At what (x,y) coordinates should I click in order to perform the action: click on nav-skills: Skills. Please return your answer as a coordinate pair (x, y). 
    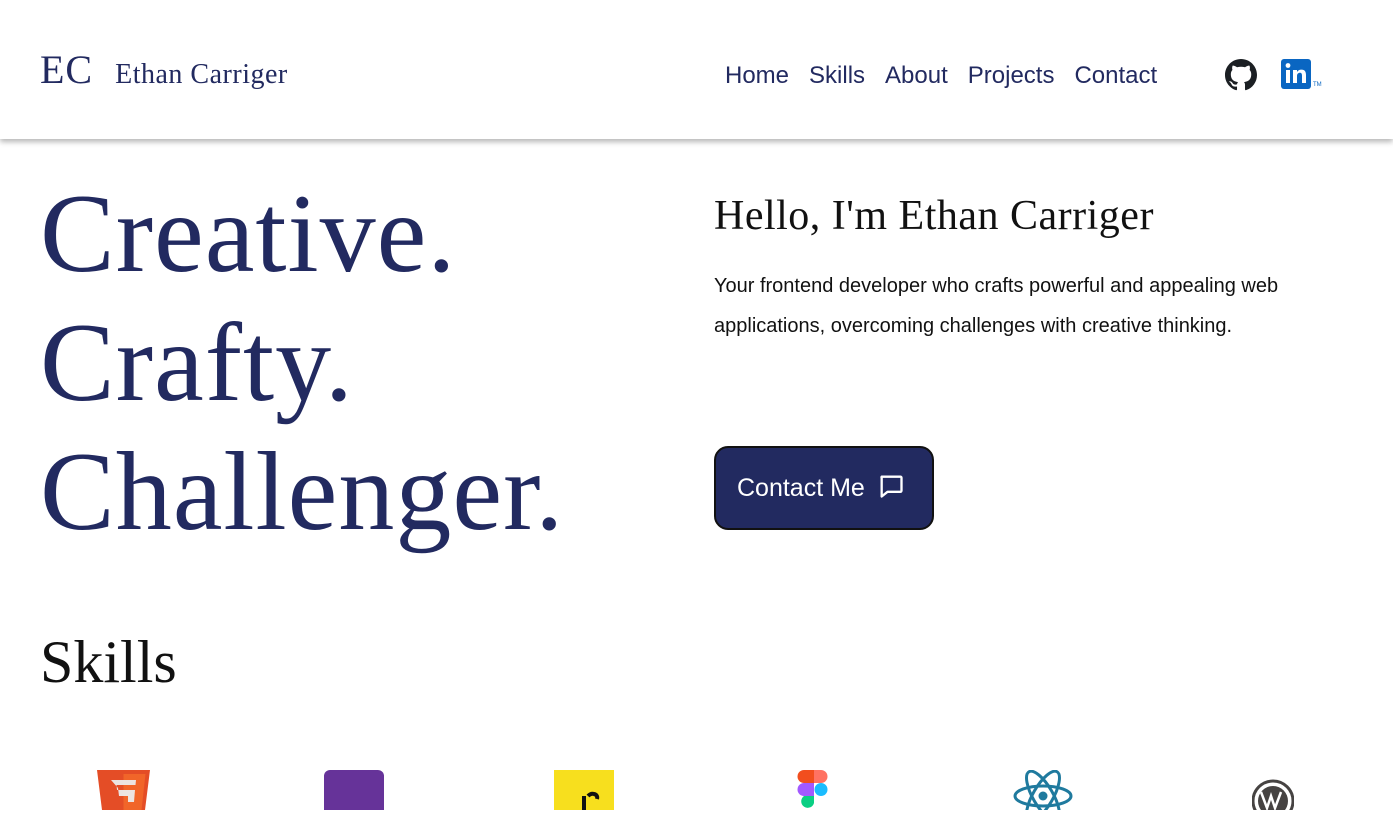
    Looking at the image, I should click on (837, 76).